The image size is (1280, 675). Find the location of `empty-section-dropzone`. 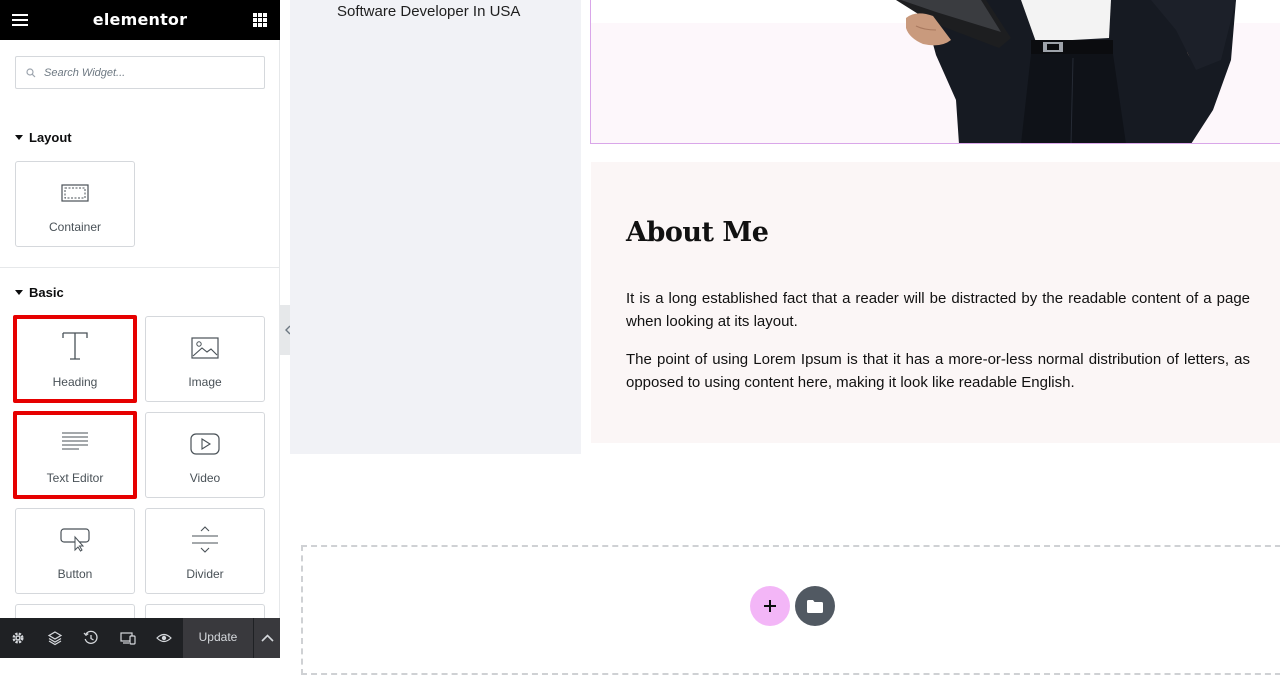

empty-section-dropzone is located at coordinates (790, 610).